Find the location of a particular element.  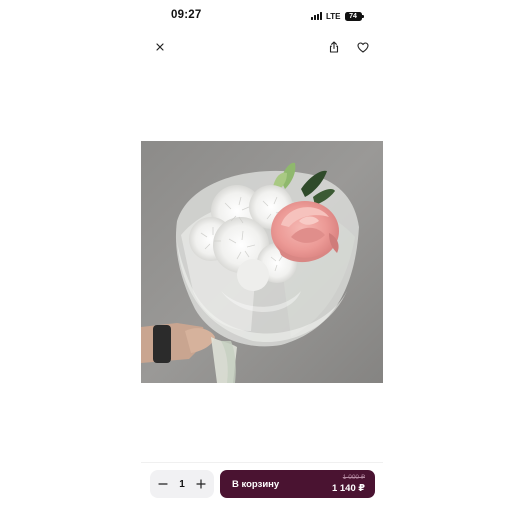

quantity-stepper: 1 is located at coordinates (182, 484).